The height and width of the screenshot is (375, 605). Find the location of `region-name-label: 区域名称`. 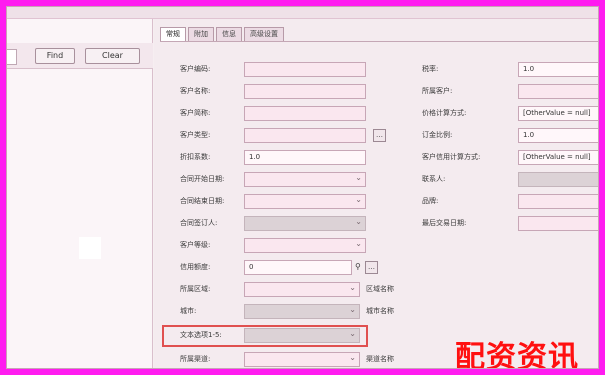

region-name-label: 区域名称 is located at coordinates (380, 289).